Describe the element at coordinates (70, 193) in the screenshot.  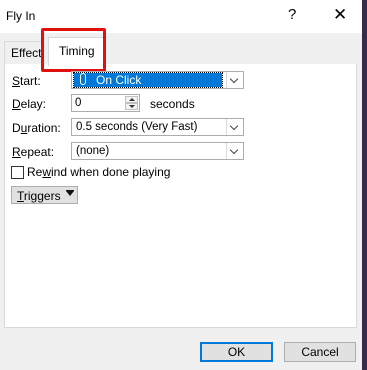
I see `triggers-arrow` at that location.